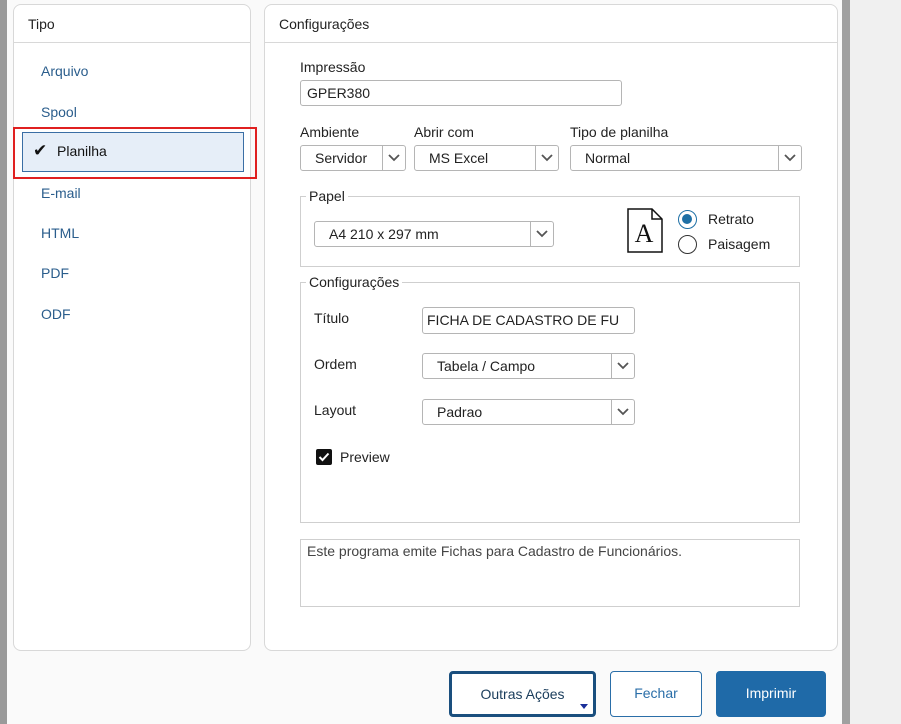  Describe the element at coordinates (771, 694) in the screenshot. I see `imprimir-button: Imprimir` at that location.